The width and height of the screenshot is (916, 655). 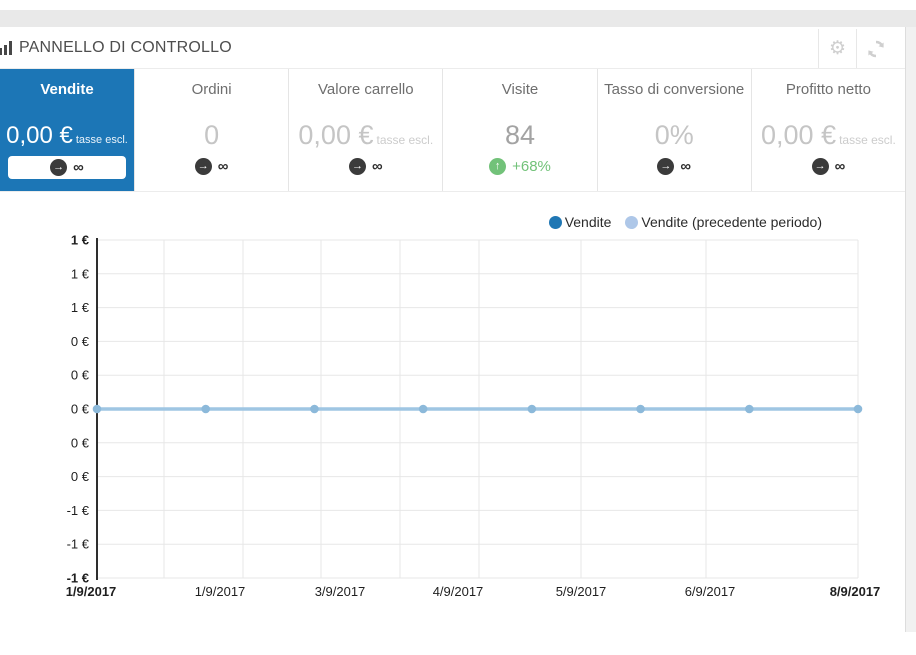 I want to click on x-axis-tick-label: 5/9/2017, so click(x=581, y=591).